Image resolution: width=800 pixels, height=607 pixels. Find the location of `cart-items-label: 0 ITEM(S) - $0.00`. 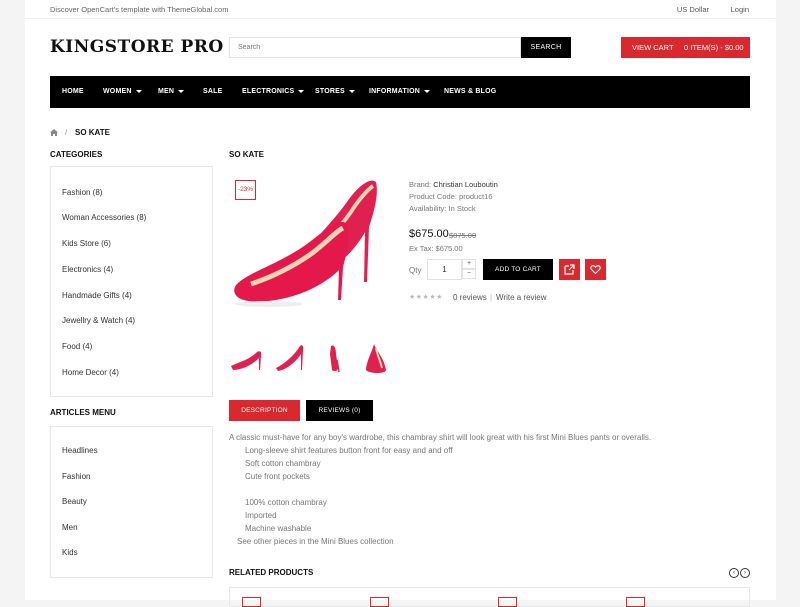

cart-items-label: 0 ITEM(S) - $0.00 is located at coordinates (714, 47).